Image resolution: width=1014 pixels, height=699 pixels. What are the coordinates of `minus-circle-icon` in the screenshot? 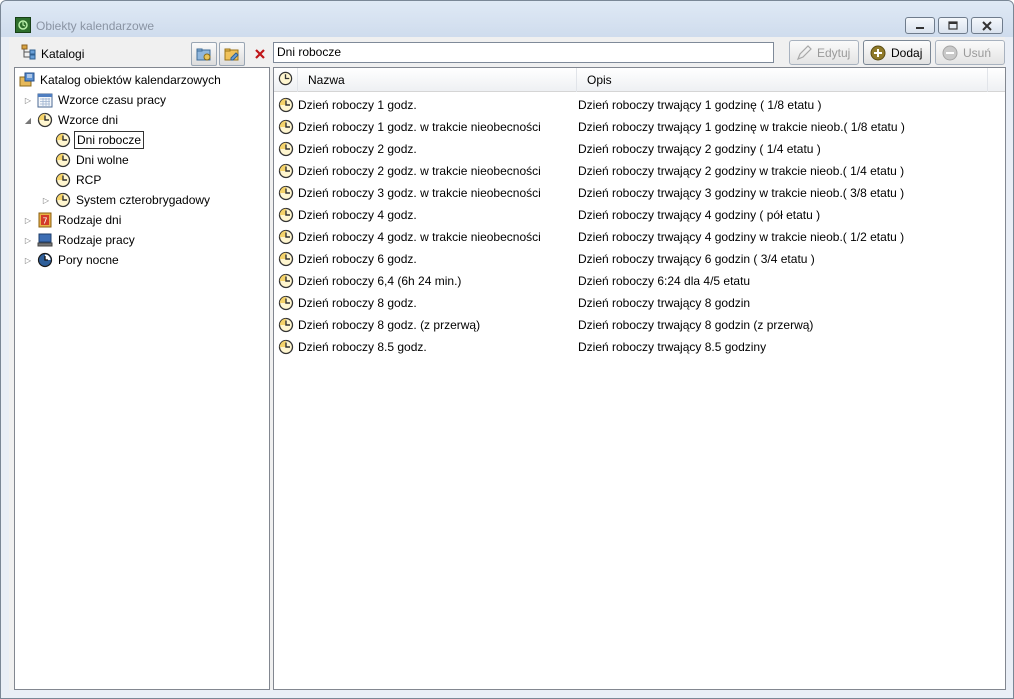 It's located at (950, 52).